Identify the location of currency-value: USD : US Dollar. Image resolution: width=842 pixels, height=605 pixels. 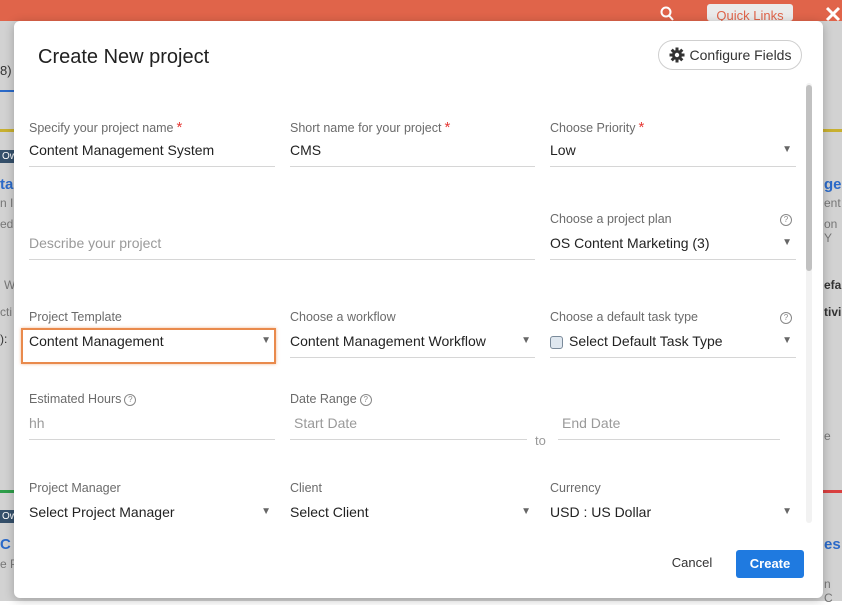
(600, 512).